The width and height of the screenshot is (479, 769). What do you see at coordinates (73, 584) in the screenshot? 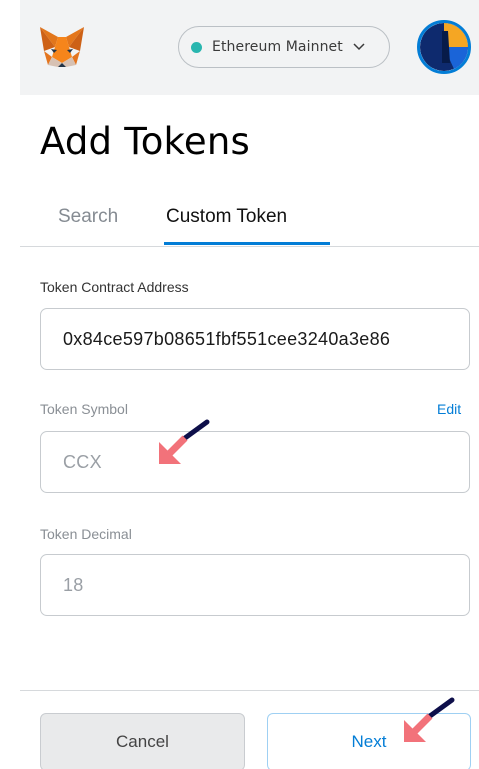
I see `token-decimal-value: 18` at bounding box center [73, 584].